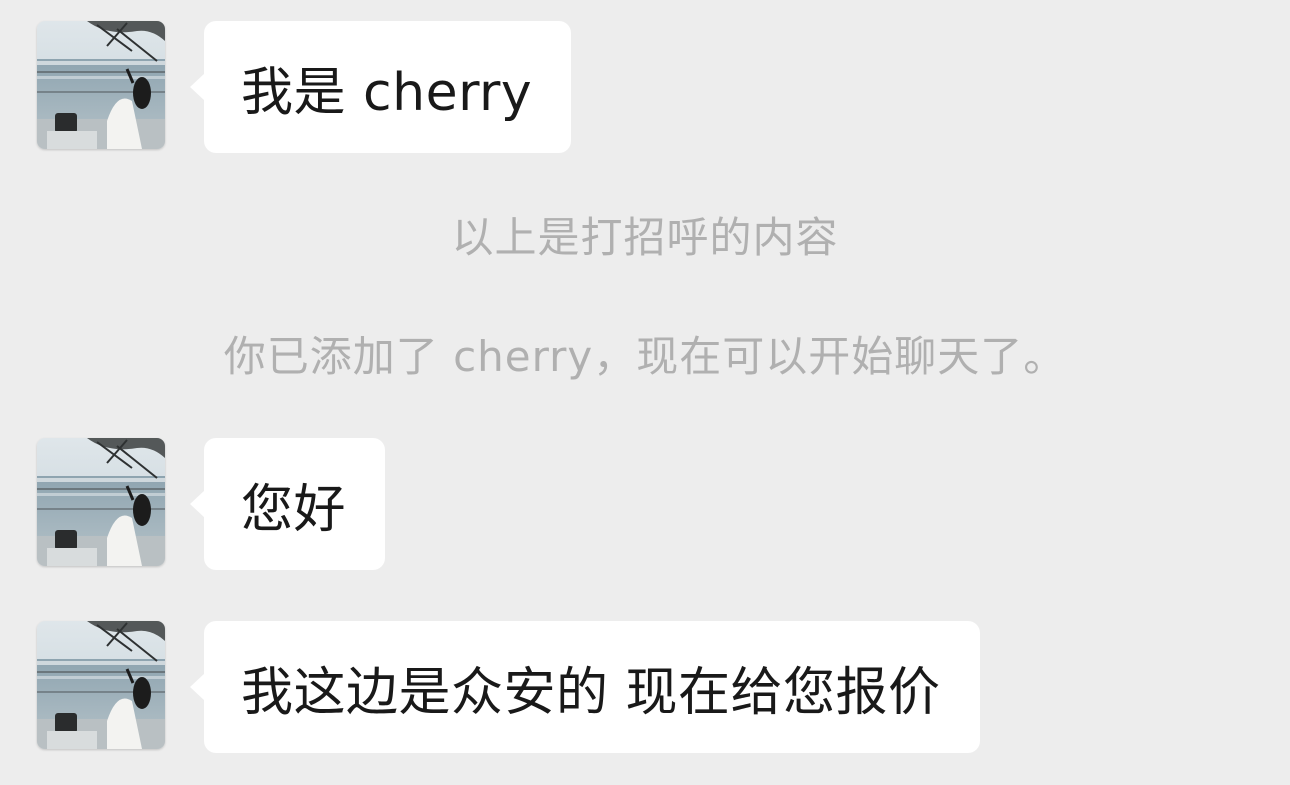 Image resolution: width=1290 pixels, height=785 pixels. What do you see at coordinates (645, 237) in the screenshot?
I see `system-notice-text: 以上是打招呼的内容` at bounding box center [645, 237].